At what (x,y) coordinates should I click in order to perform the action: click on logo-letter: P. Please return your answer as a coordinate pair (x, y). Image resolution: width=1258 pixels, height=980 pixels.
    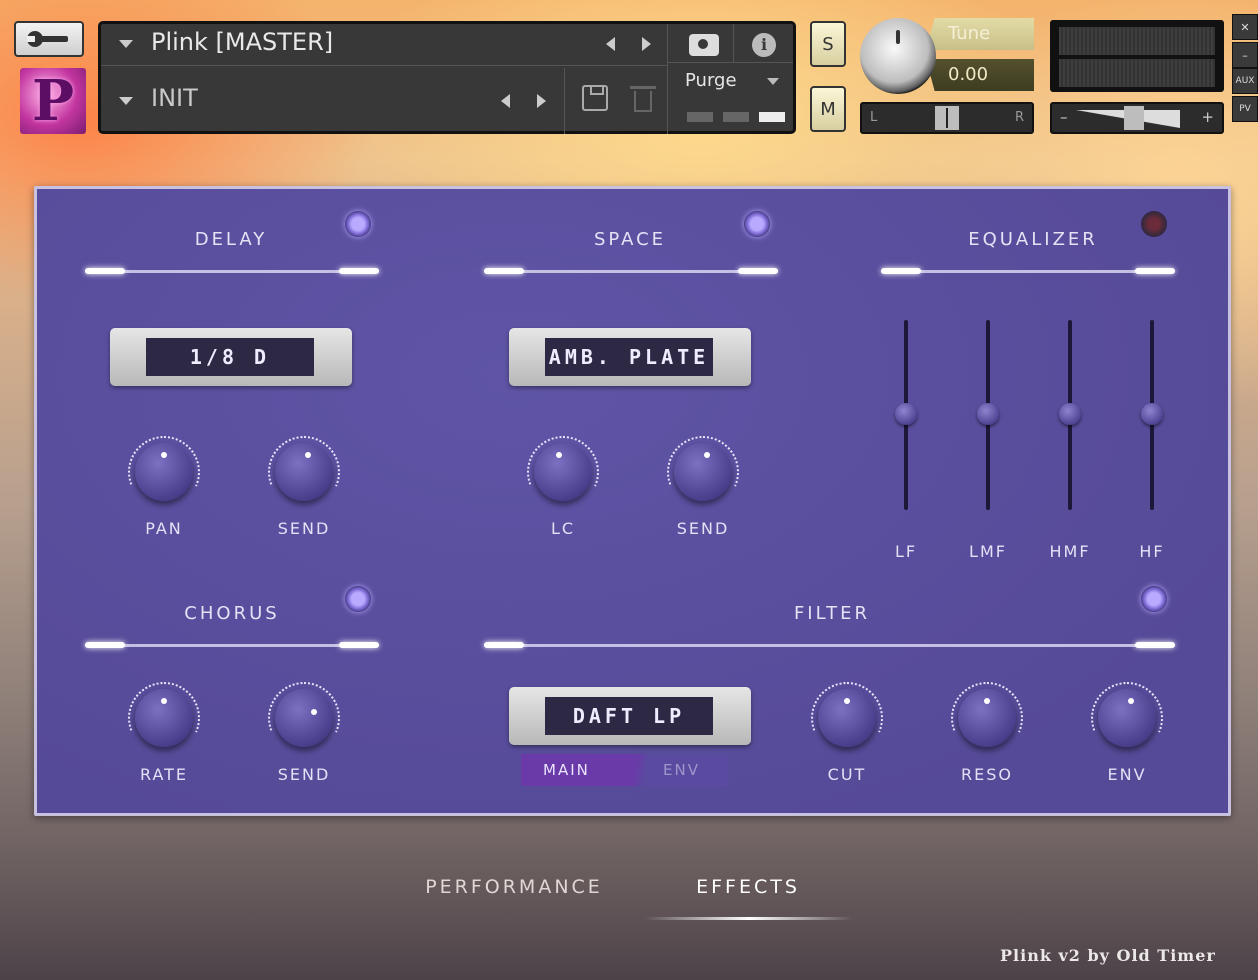
    Looking at the image, I should click on (53, 101).